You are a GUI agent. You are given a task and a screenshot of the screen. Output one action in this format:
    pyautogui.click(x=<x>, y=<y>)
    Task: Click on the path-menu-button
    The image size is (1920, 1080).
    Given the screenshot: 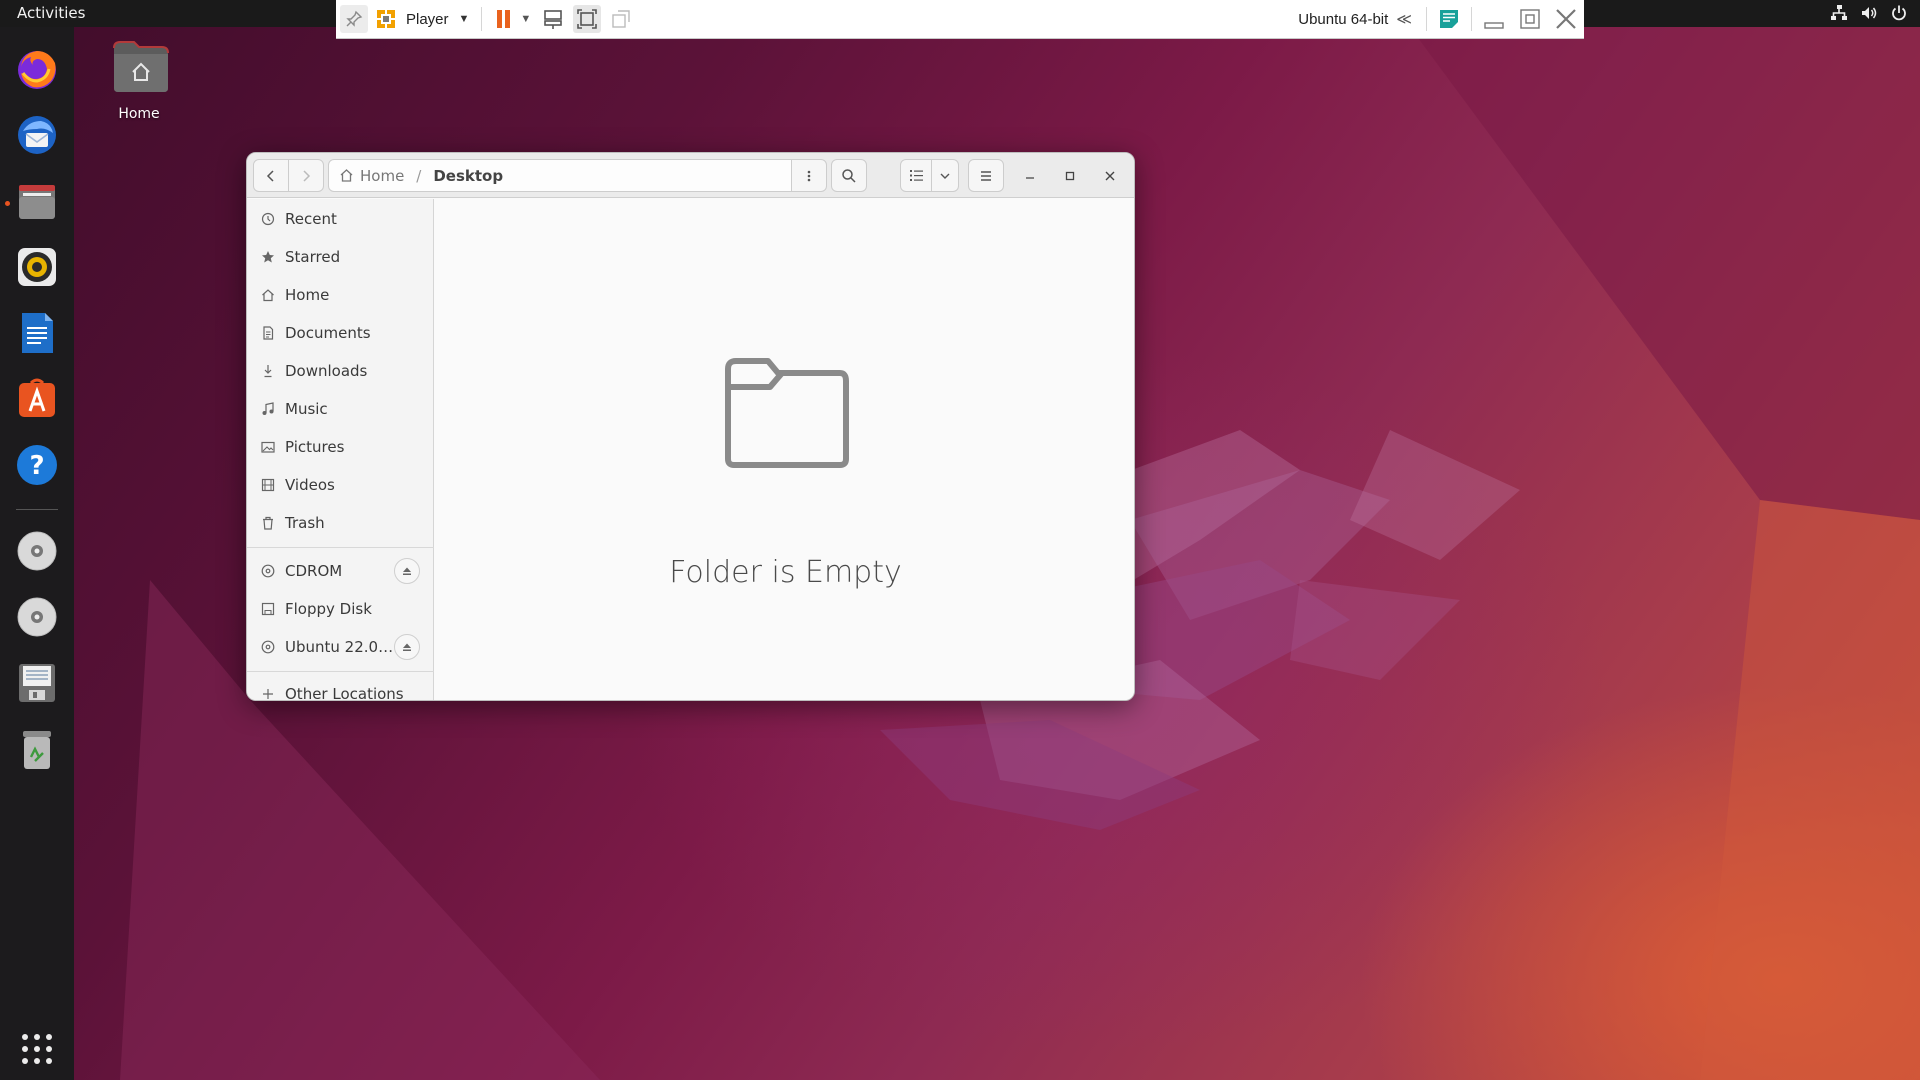 What is the action you would take?
    pyautogui.click(x=809, y=175)
    